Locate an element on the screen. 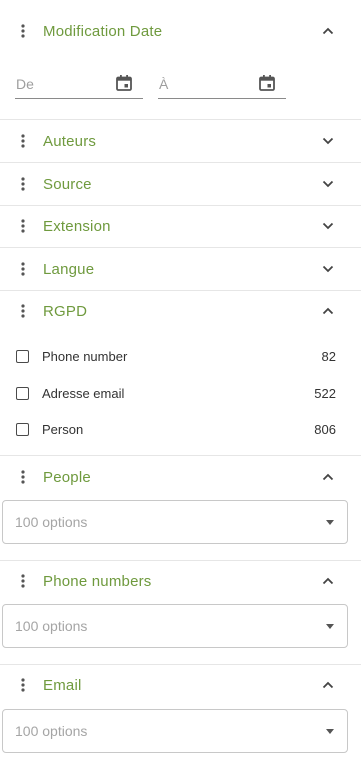 The height and width of the screenshot is (769, 361). section-title: Auteurs is located at coordinates (70, 141).